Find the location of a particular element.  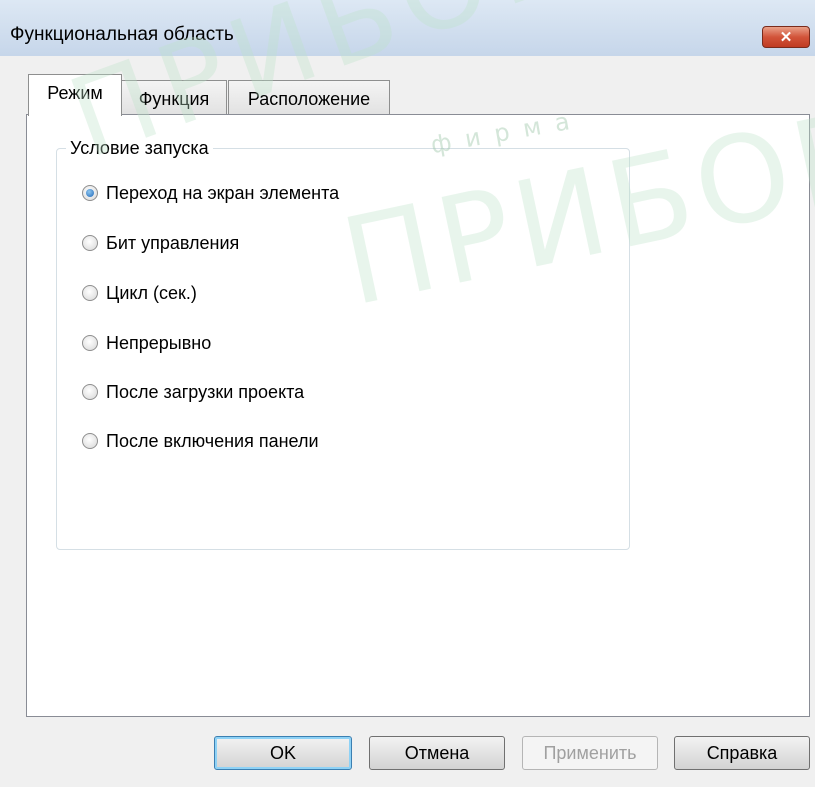

tab-label: Функция is located at coordinates (174, 99).